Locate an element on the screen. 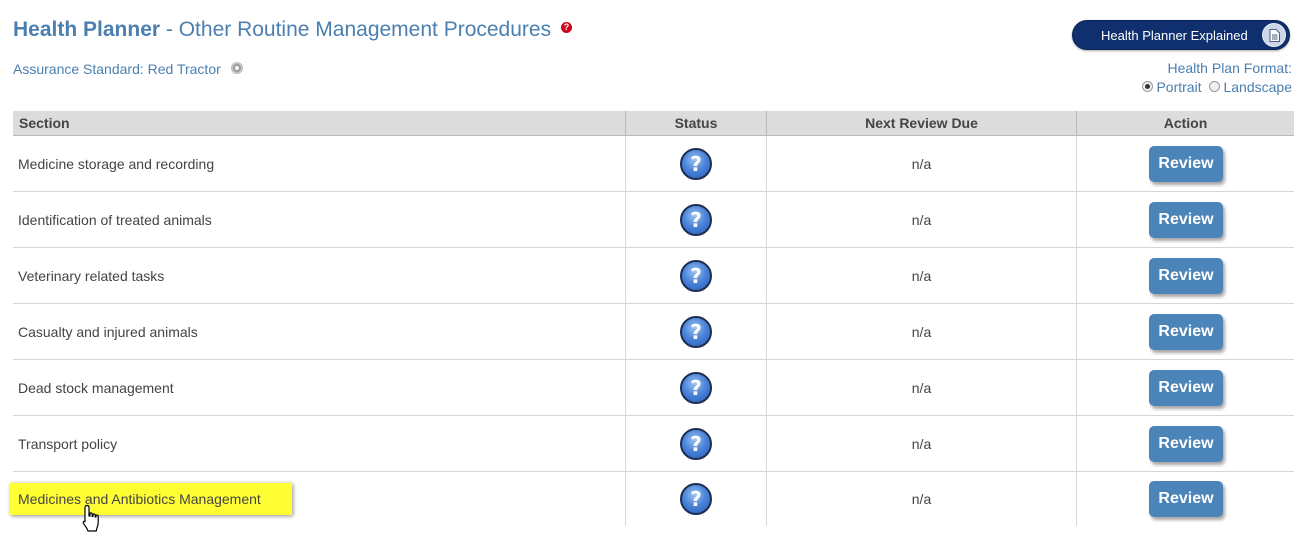 This screenshot has width=1313, height=533. health-planner-explained-label: Health Planner Explained is located at coordinates (1174, 35).